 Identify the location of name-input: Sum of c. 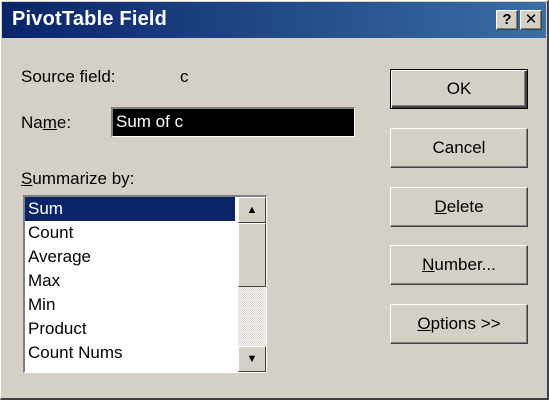
(233, 122).